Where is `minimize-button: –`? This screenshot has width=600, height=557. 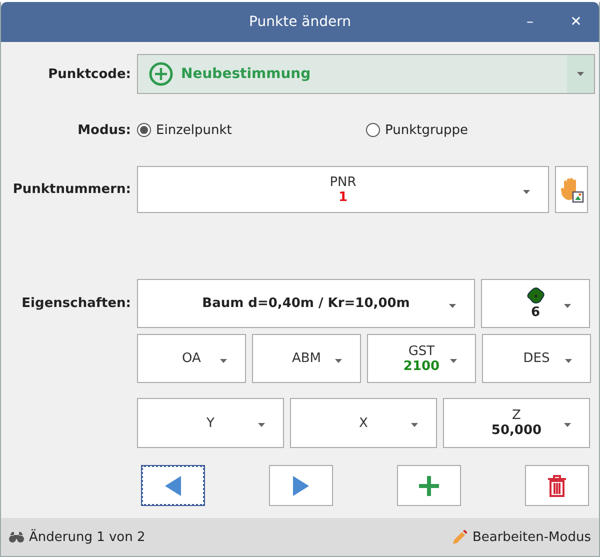
minimize-button: – is located at coordinates (530, 22).